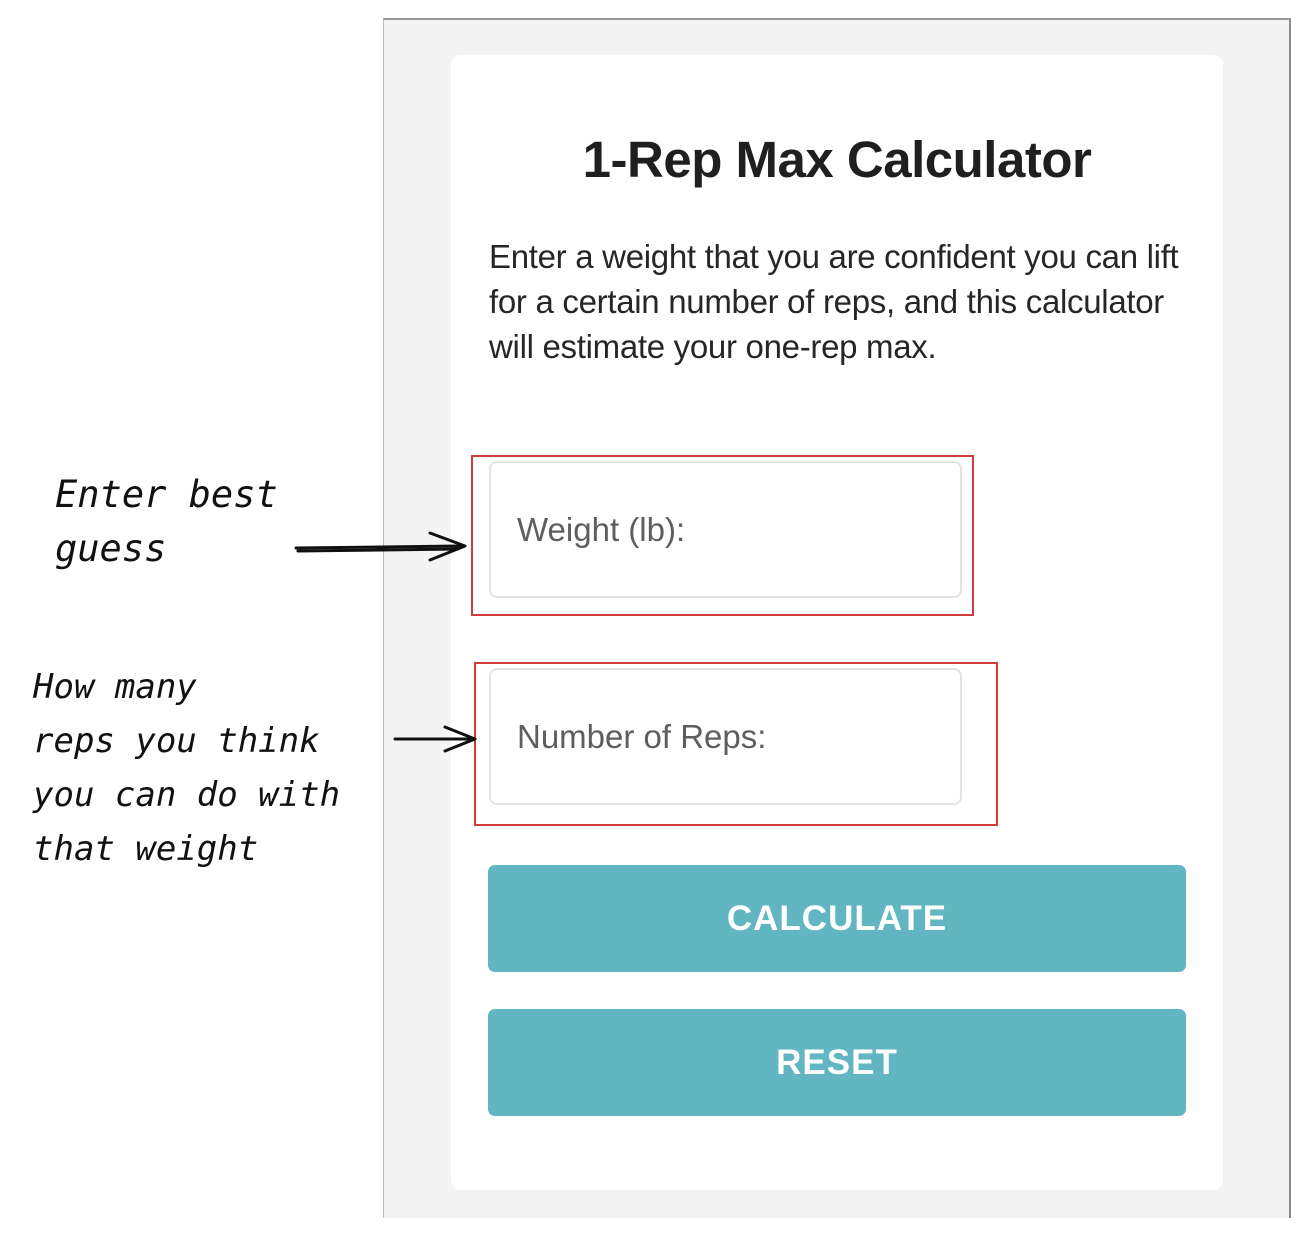 The width and height of the screenshot is (1304, 1234). Describe the element at coordinates (725, 736) in the screenshot. I see `reps-input` at that location.